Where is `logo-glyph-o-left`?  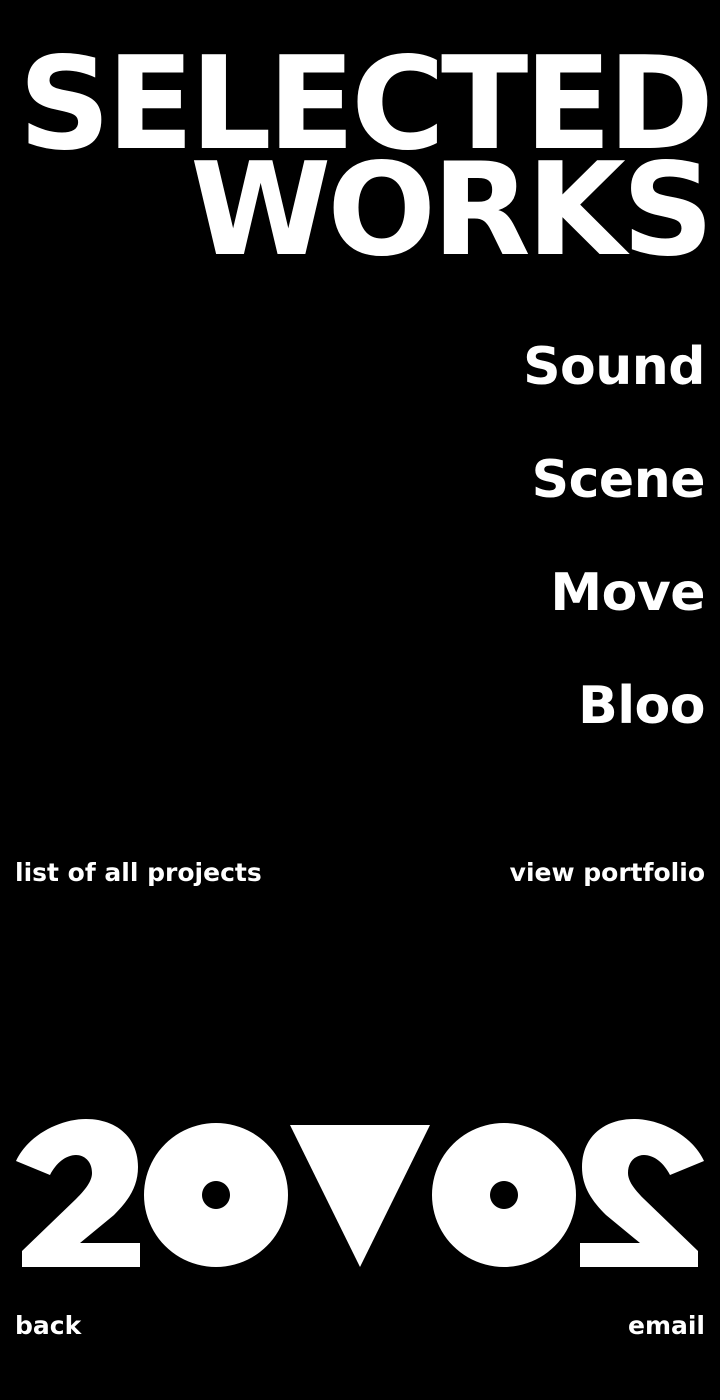
logo-glyph-o-left is located at coordinates (215, 1195).